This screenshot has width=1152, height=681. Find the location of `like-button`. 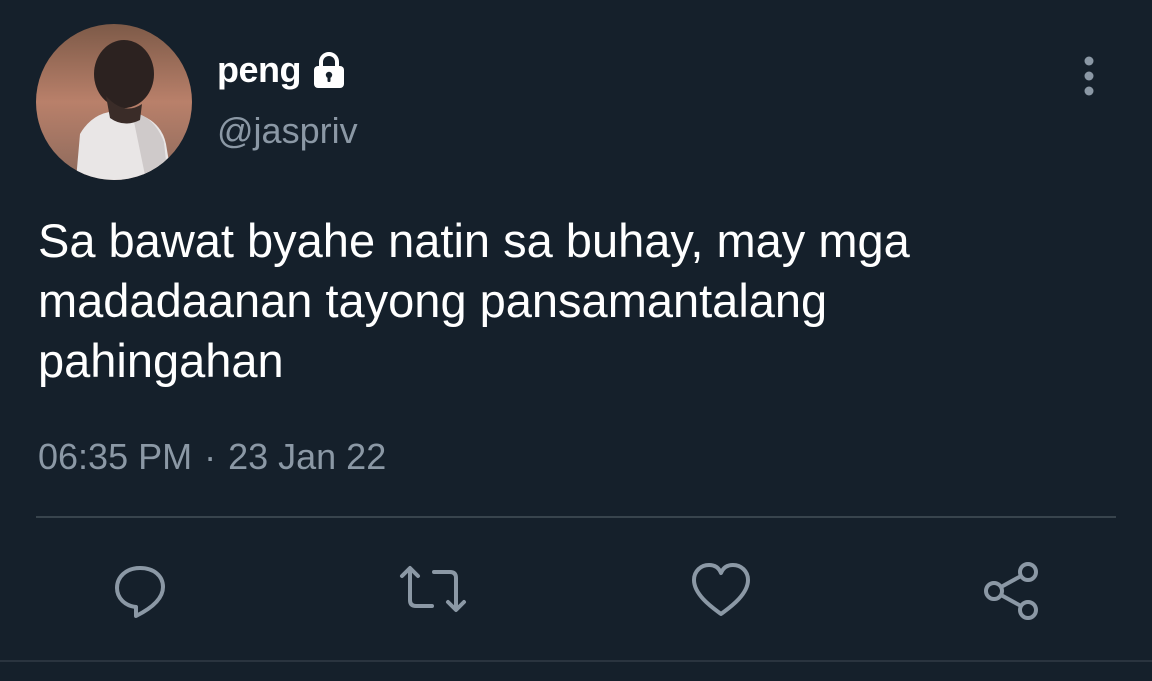

like-button is located at coordinates (720, 590).